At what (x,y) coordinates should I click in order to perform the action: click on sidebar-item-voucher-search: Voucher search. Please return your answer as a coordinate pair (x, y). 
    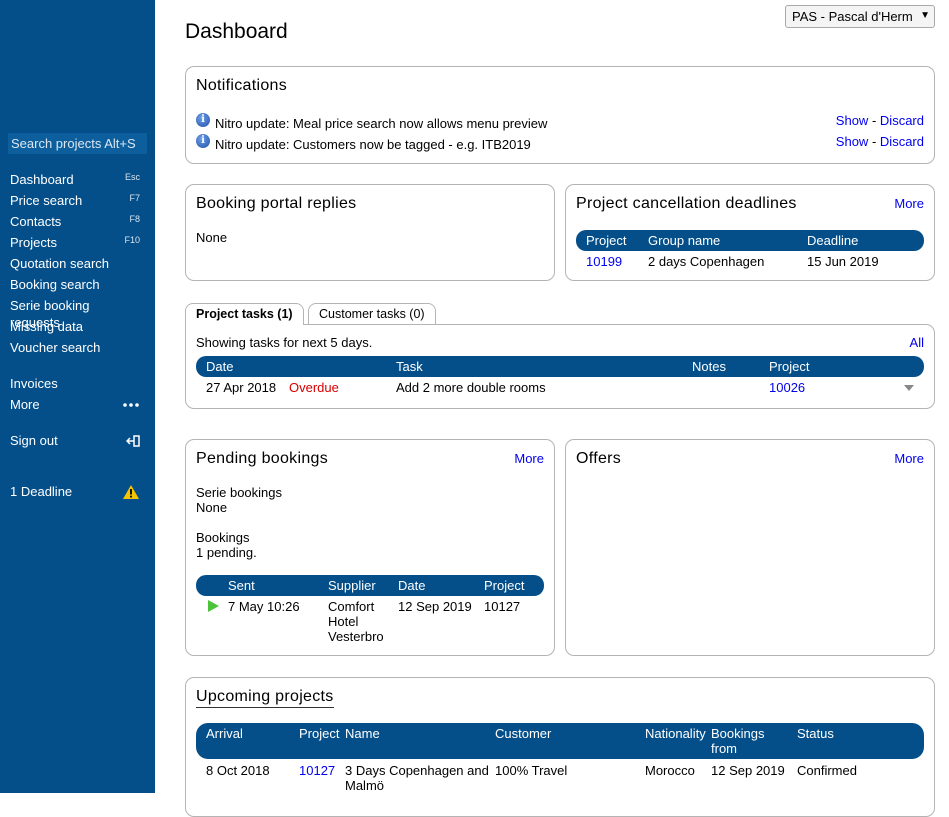
    Looking at the image, I should click on (75, 349).